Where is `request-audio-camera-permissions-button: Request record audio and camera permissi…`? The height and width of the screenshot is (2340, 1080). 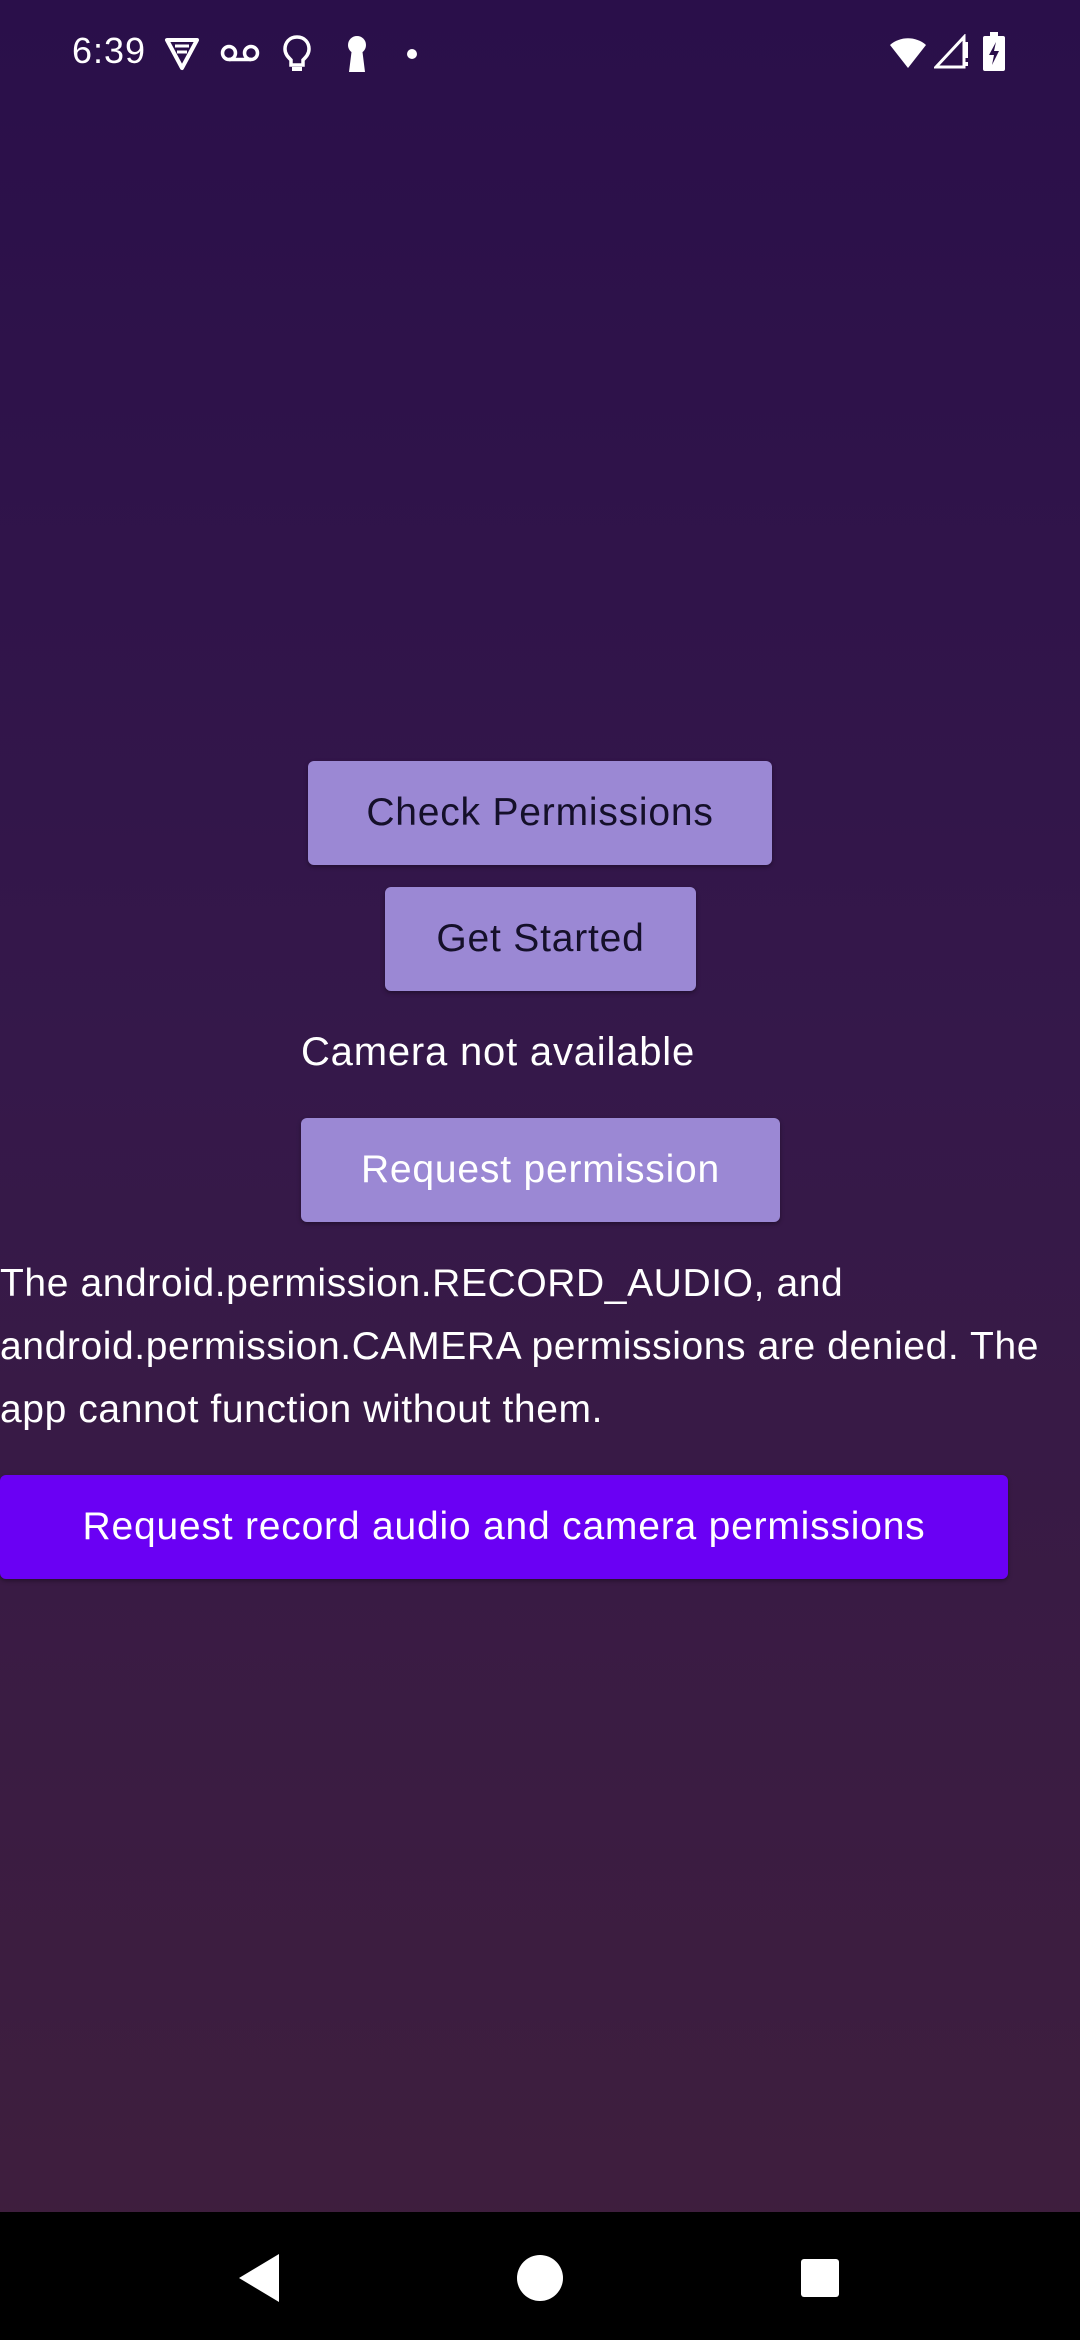
request-audio-camera-permissions-button: Request record audio and camera permissi… is located at coordinates (504, 1527).